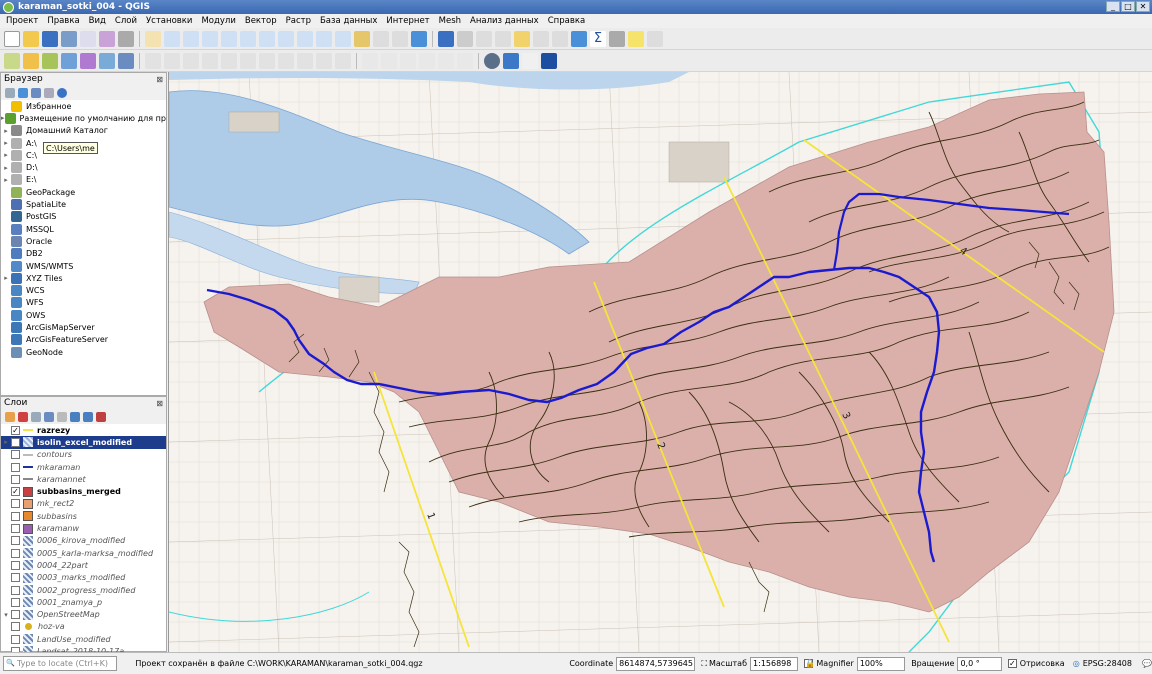 The height and width of the screenshot is (674, 1152). I want to click on open-project-icon, so click(31, 38).